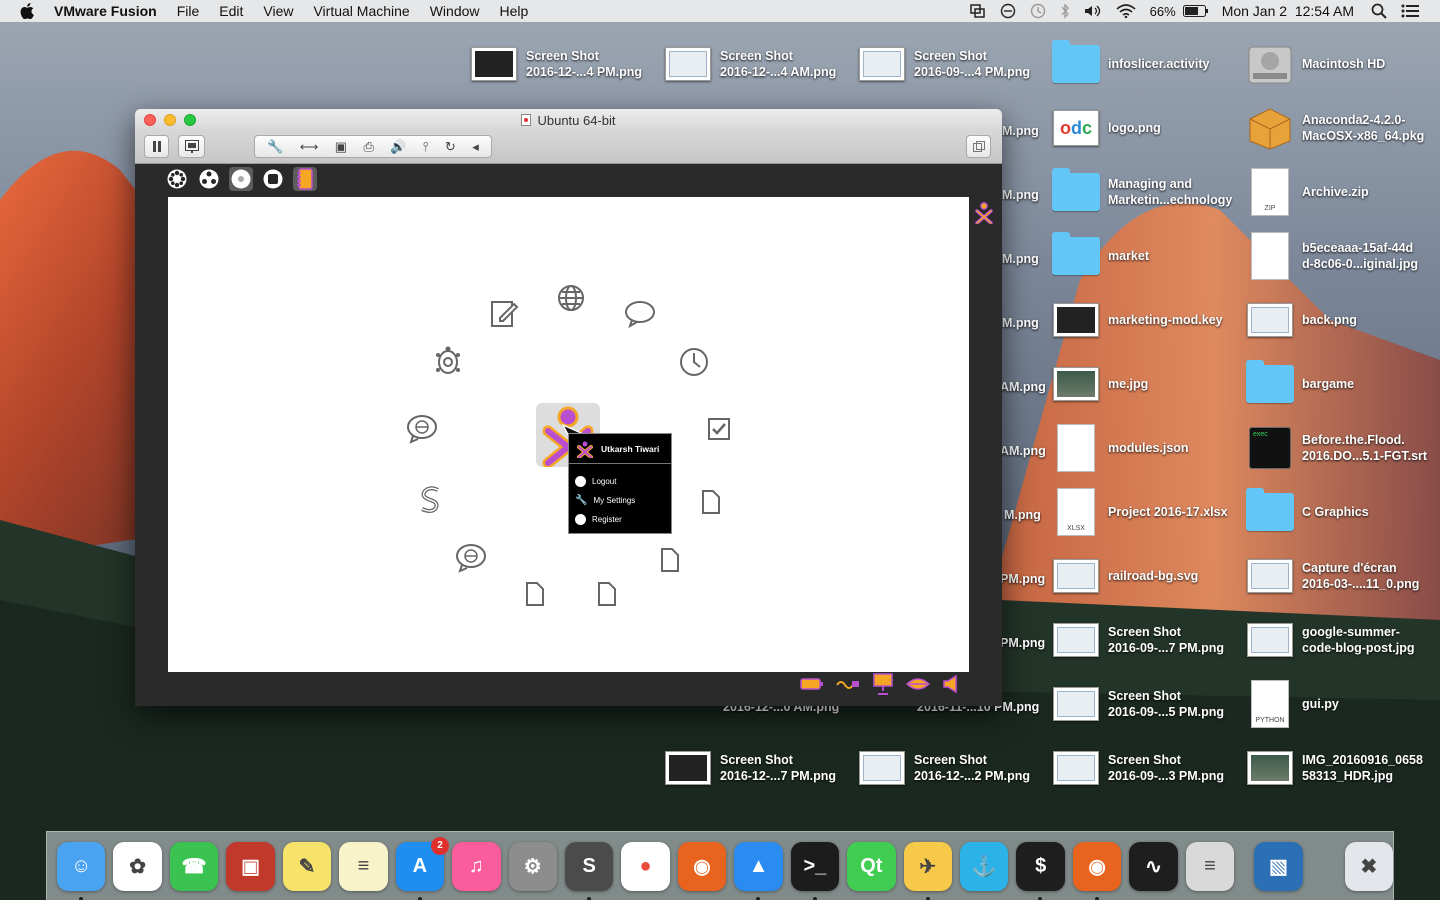  I want to click on dock-photo-booth-icon: ▣, so click(250, 866).